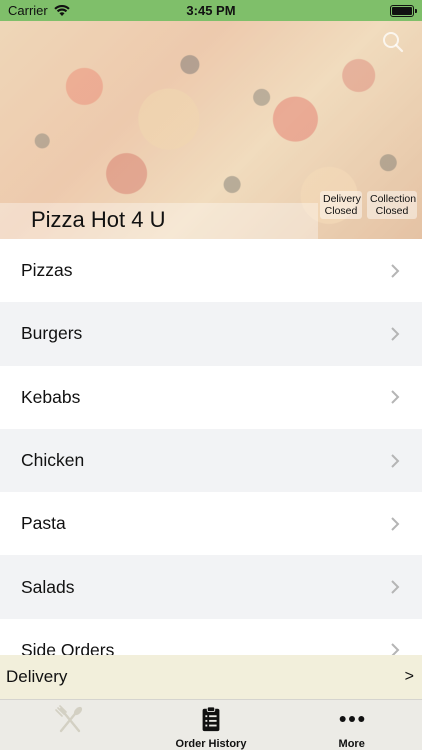  Describe the element at coordinates (211, 524) in the screenshot. I see `menu-category-pasta: Pasta` at that location.